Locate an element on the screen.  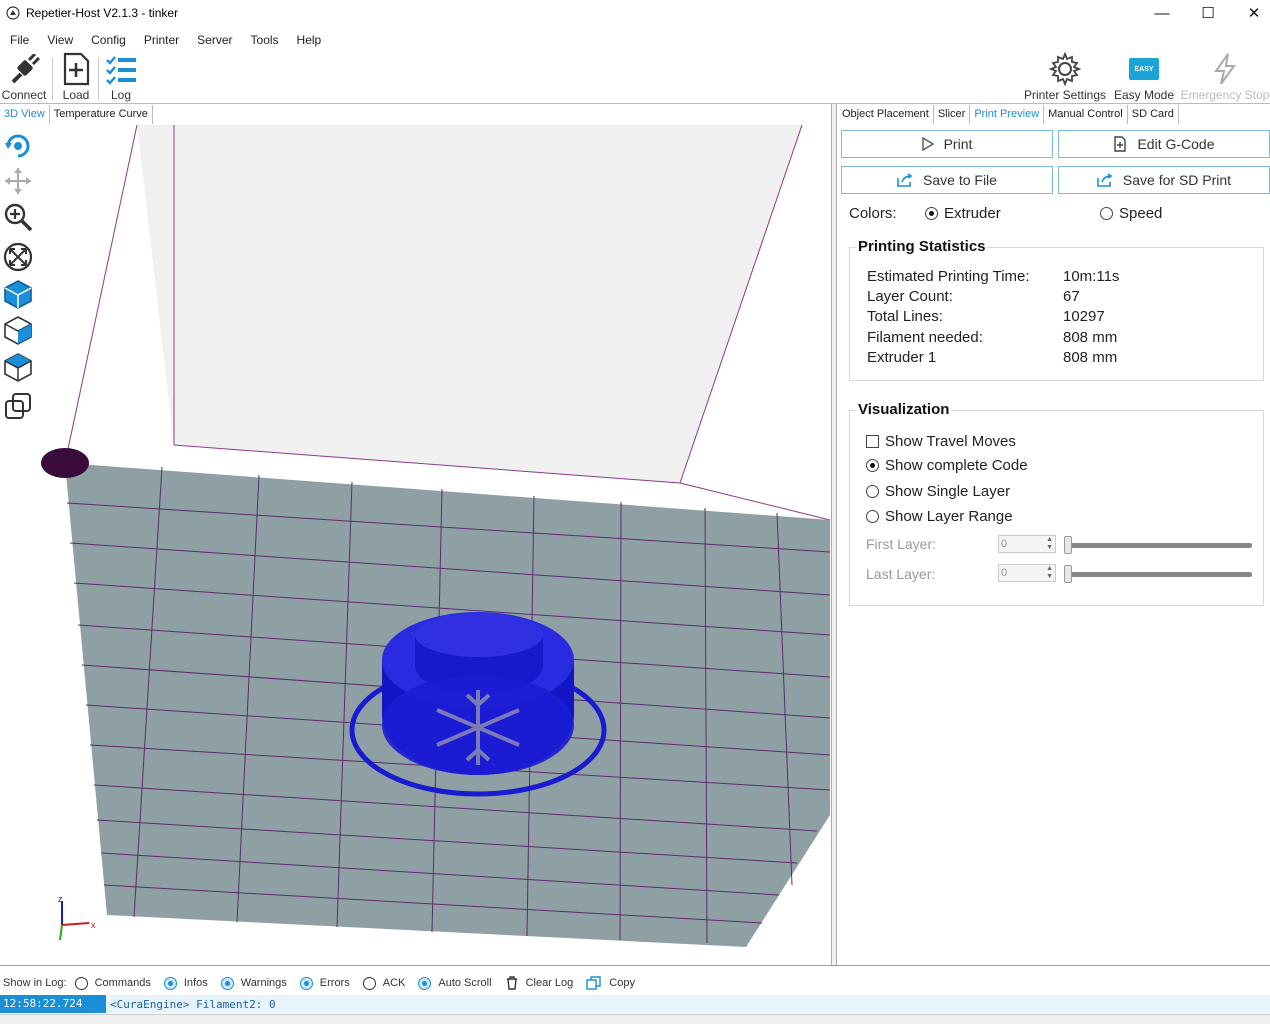
show-single-option: Show Single Layer is located at coordinates (938, 491).